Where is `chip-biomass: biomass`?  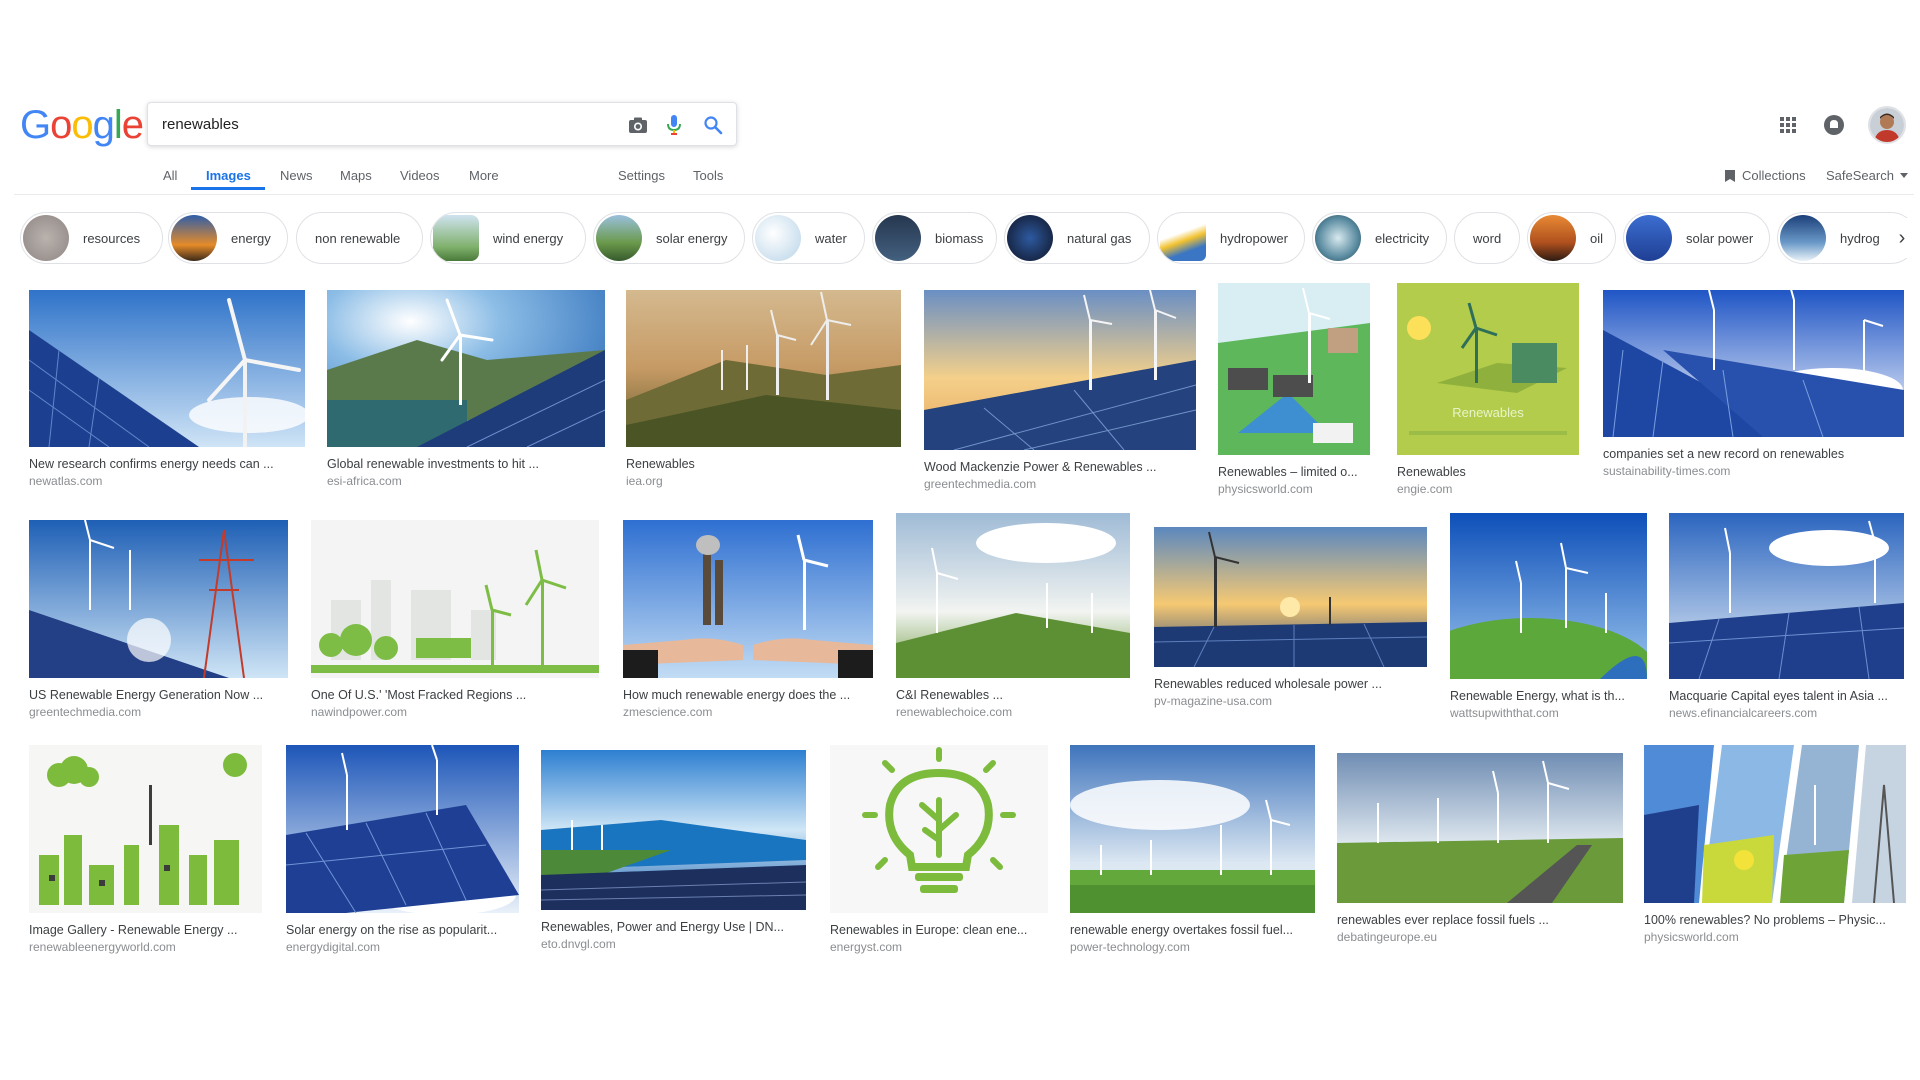 chip-biomass: biomass is located at coordinates (934, 238).